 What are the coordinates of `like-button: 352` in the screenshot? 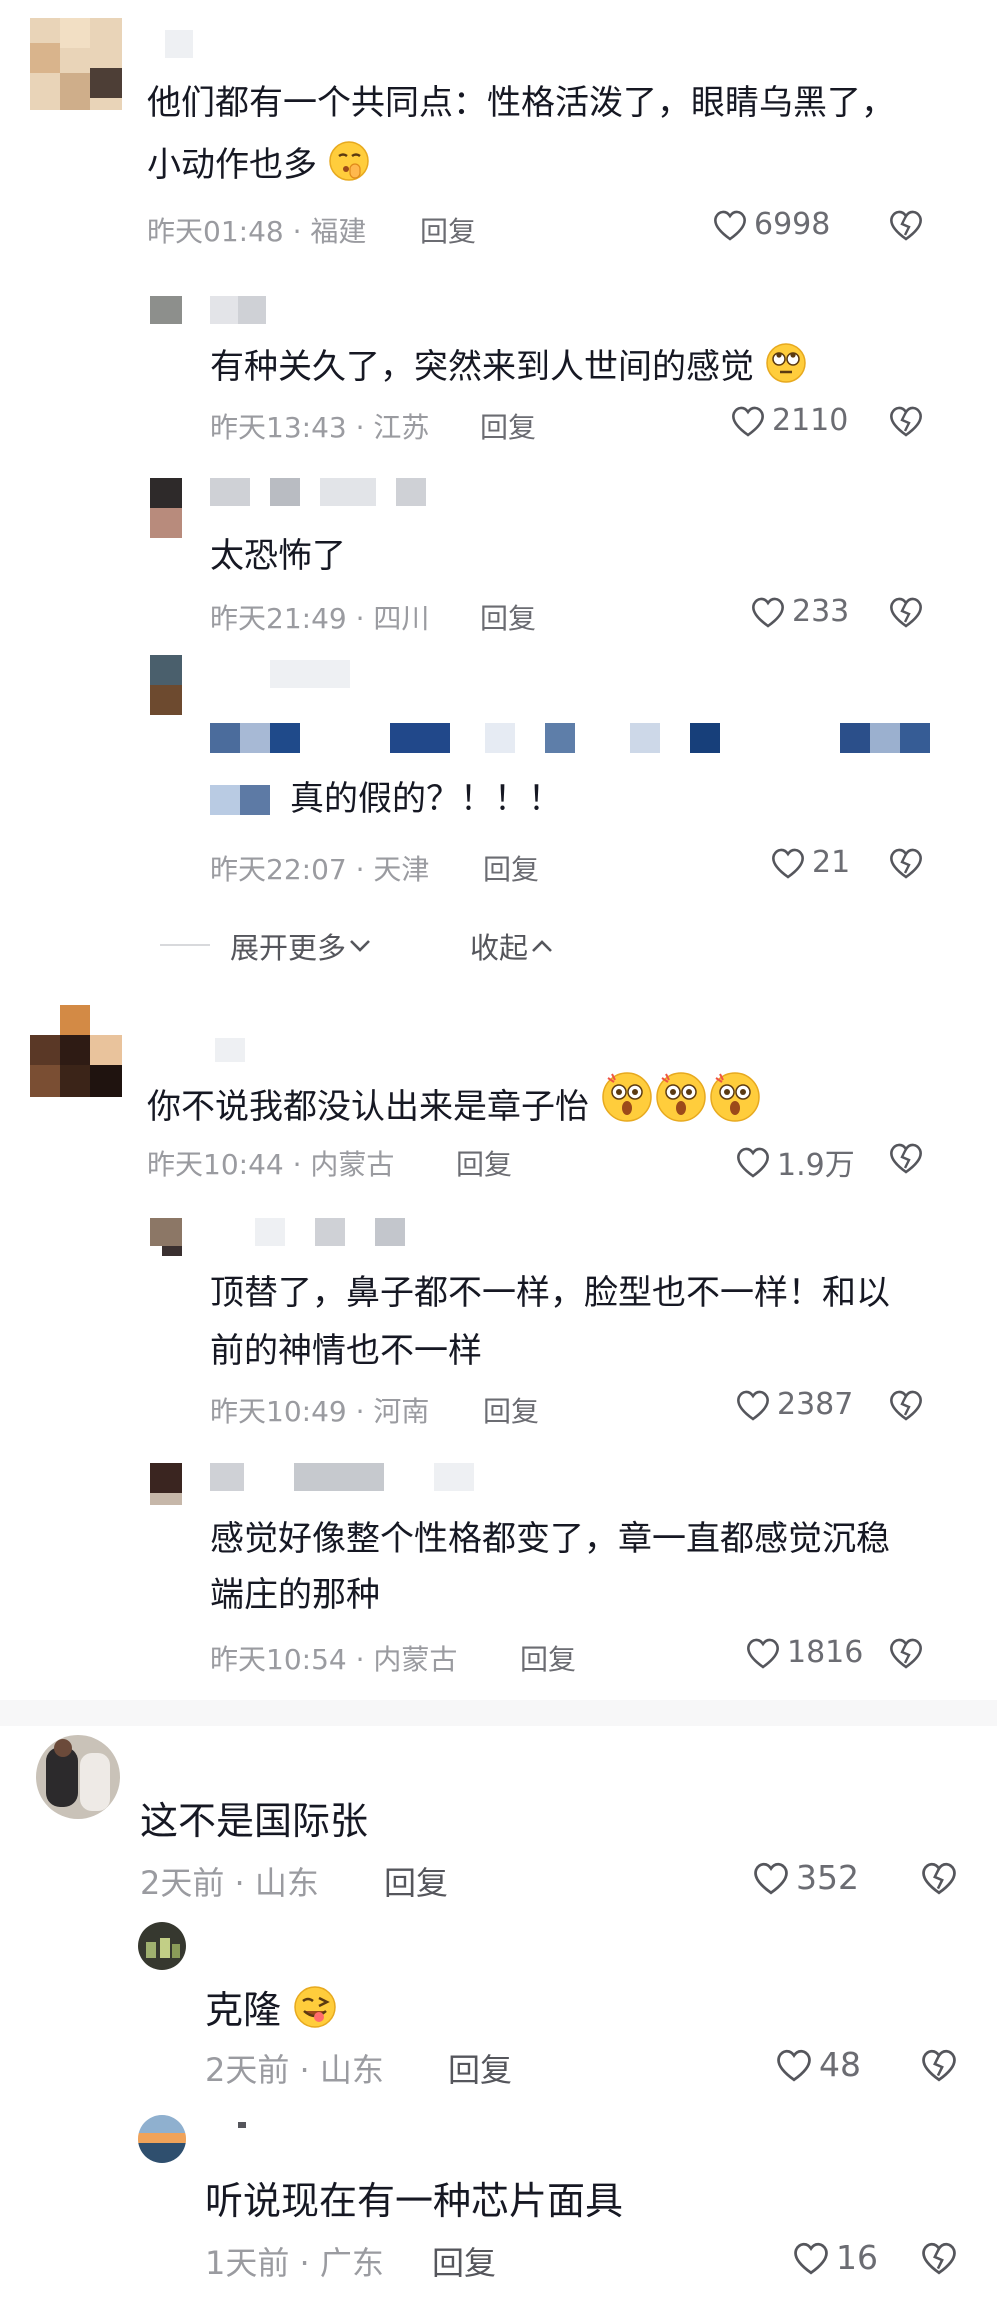 It's located at (805, 1877).